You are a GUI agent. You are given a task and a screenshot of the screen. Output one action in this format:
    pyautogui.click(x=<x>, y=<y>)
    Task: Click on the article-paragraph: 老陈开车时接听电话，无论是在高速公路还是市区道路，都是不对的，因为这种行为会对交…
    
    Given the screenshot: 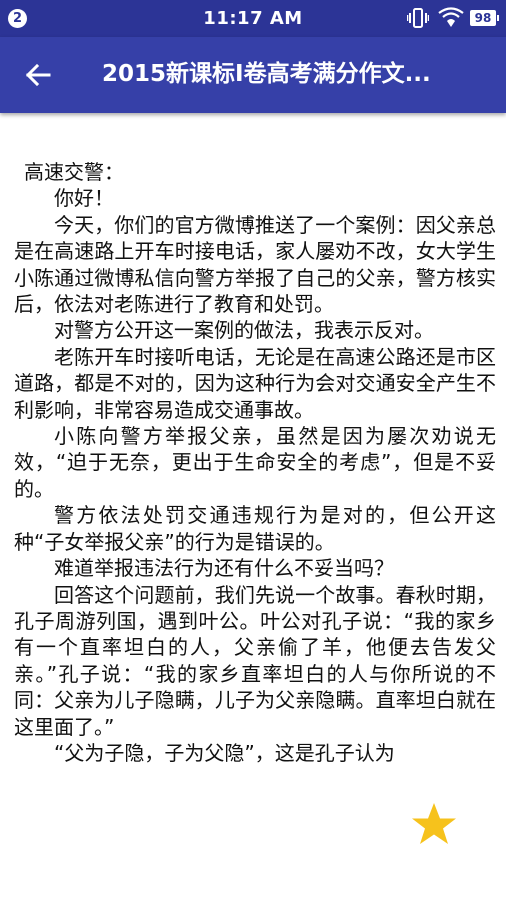 What is the action you would take?
    pyautogui.click(x=255, y=383)
    